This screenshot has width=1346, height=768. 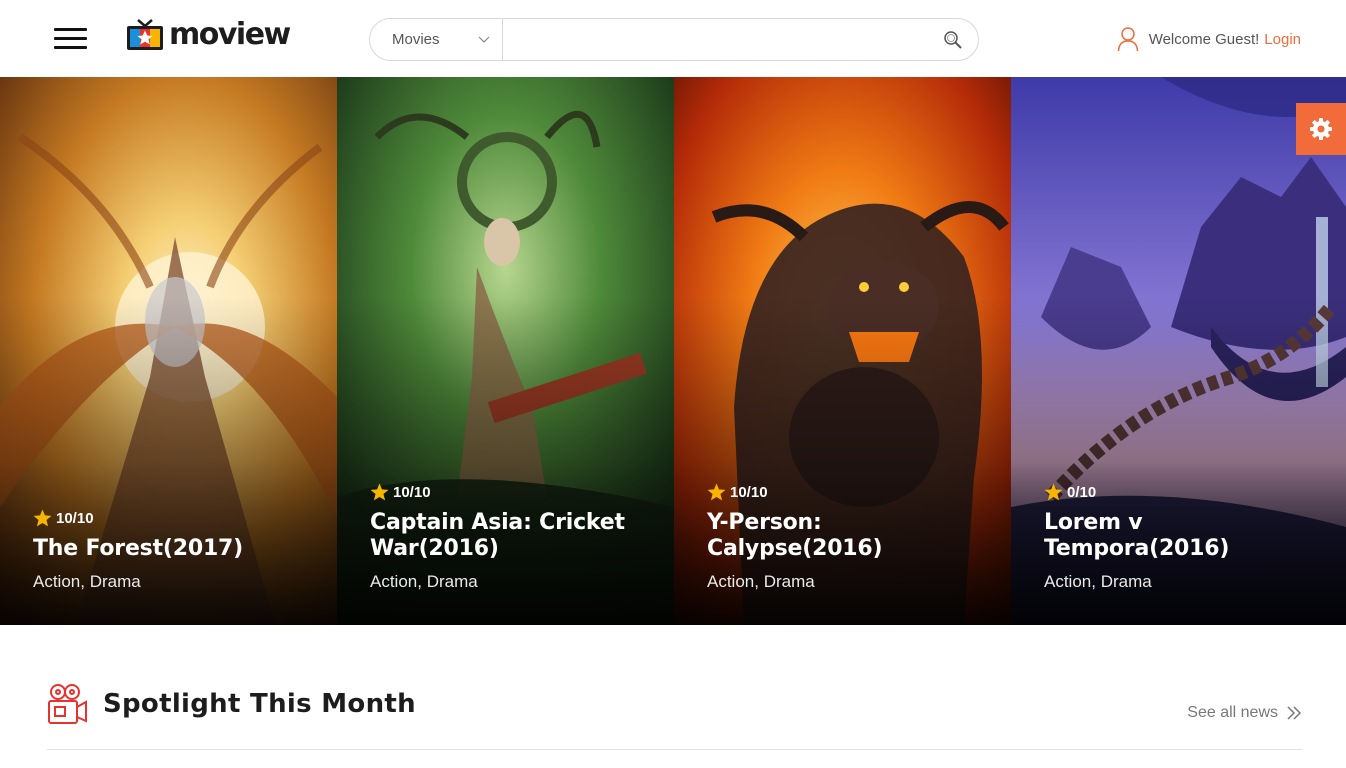 I want to click on search-category-select: Movies, so click(x=436, y=39).